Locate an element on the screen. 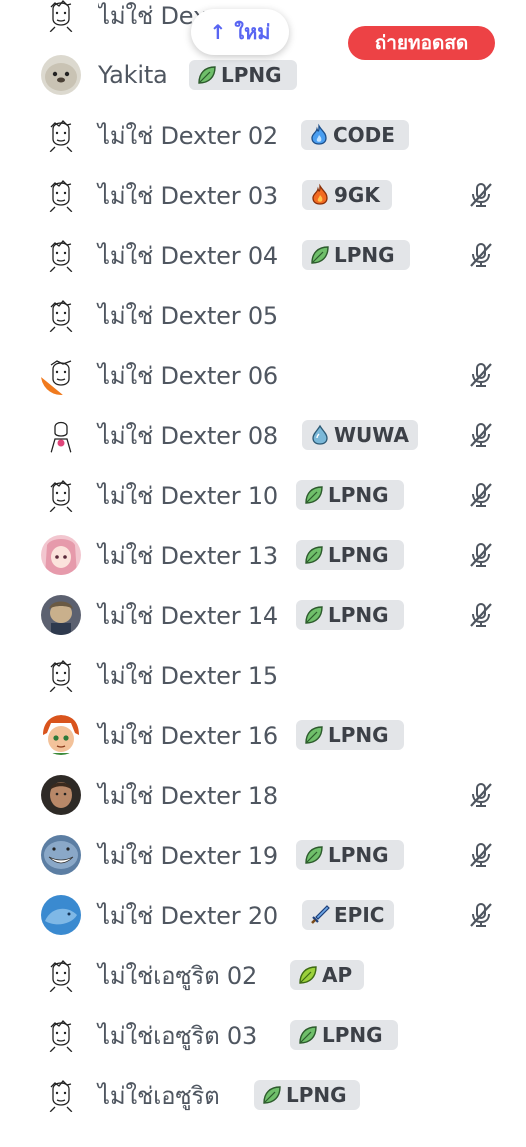 This screenshot has width=526, height=1147. member-row: ไม่ใช่ Dexter 18 is located at coordinates (263, 795).